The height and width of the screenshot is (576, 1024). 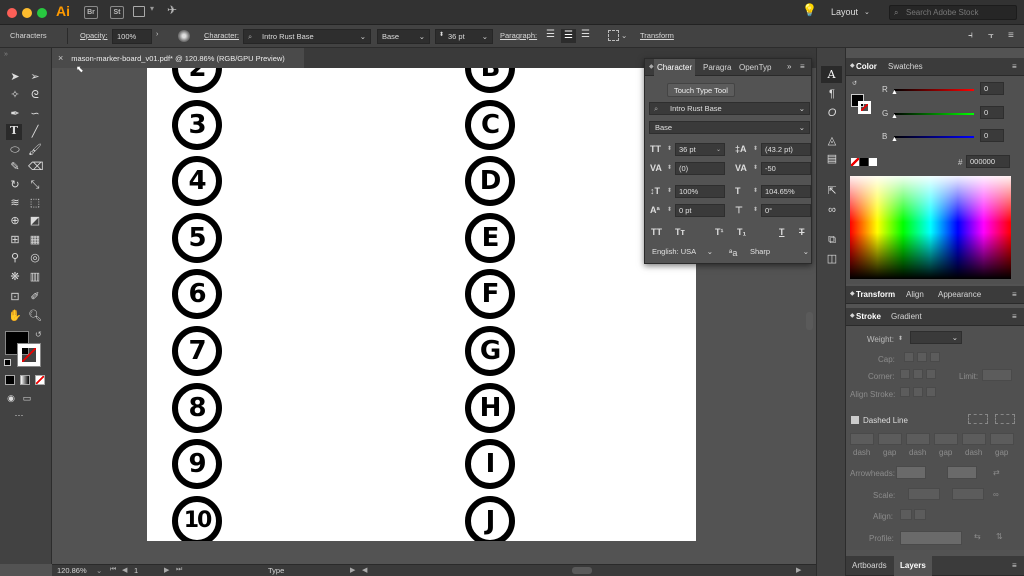 What do you see at coordinates (906, 514) in the screenshot?
I see `arrow-tip-extend-icon` at bounding box center [906, 514].